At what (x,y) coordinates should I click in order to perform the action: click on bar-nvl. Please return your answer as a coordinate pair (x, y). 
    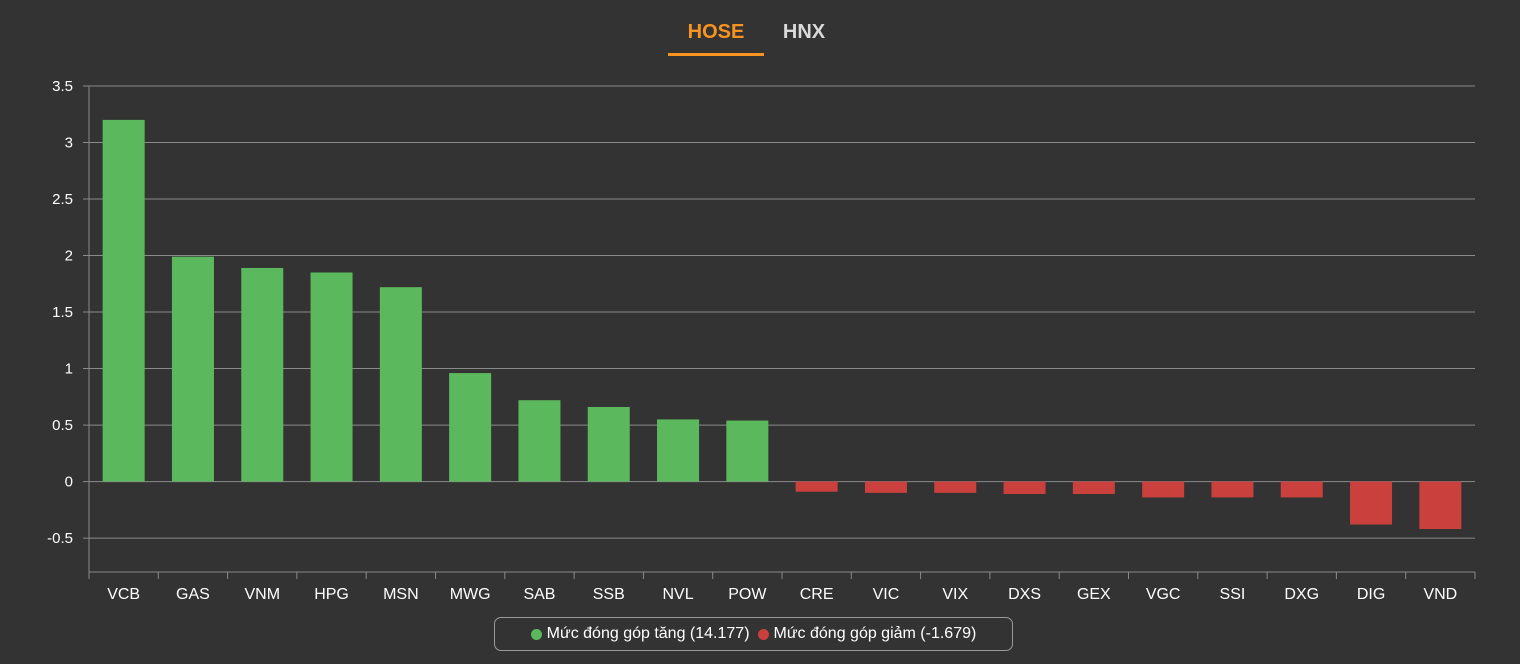
    Looking at the image, I should click on (678, 450).